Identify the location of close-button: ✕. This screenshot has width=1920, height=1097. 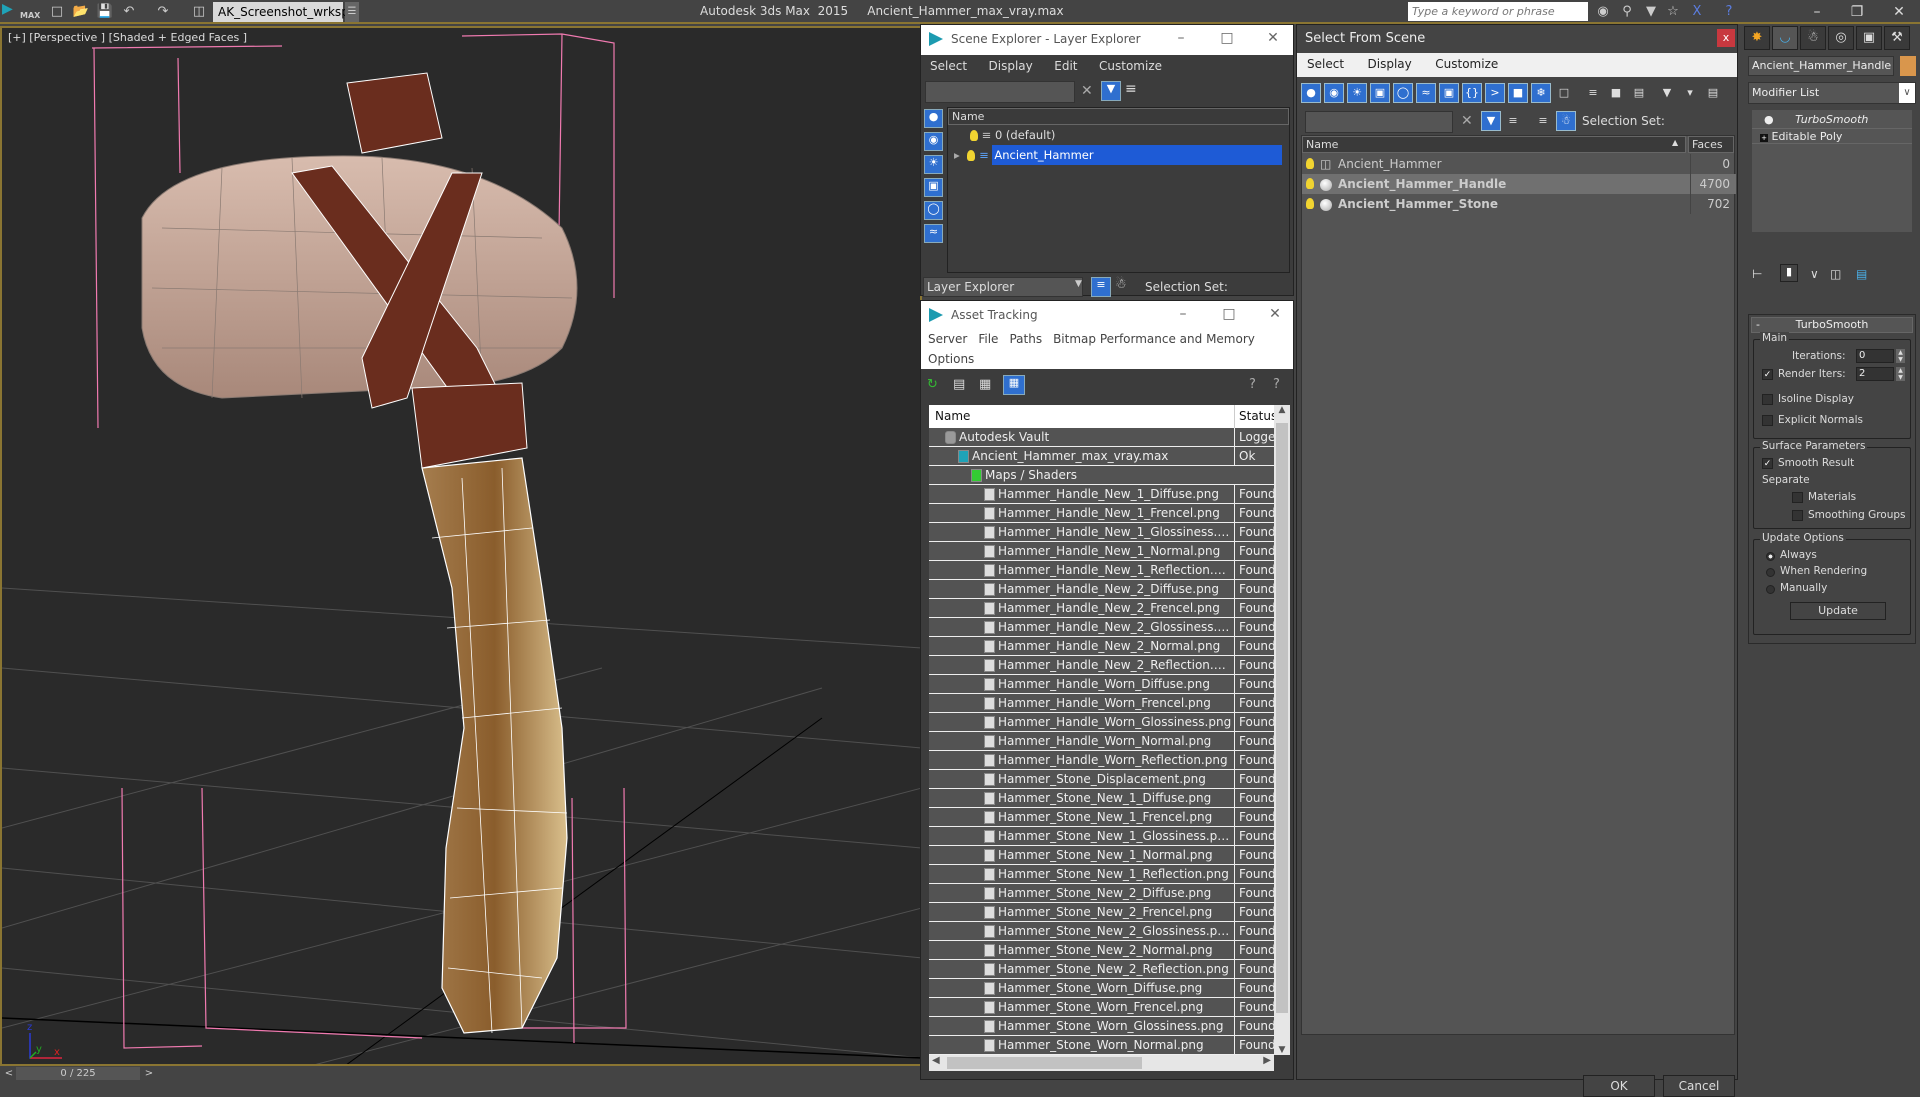
(1899, 12).